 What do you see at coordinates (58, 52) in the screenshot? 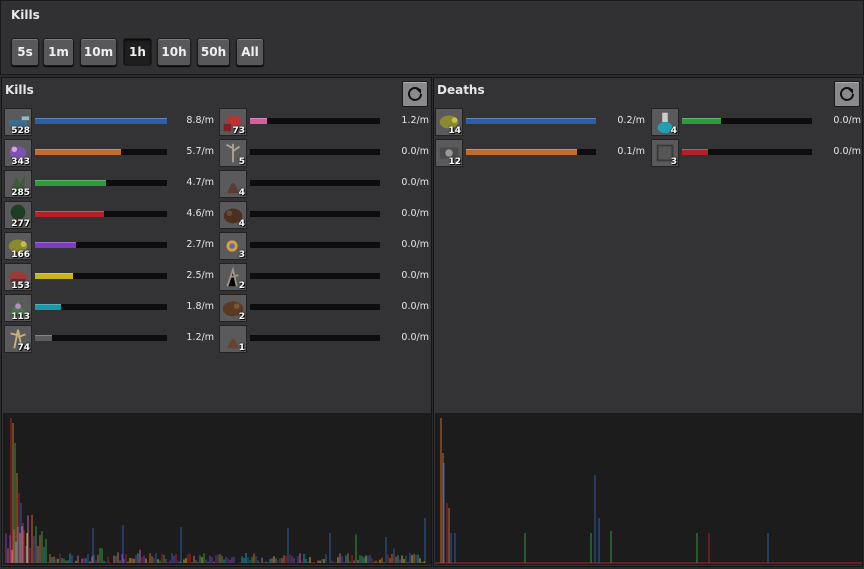
I see `time-button-1m: 1m` at bounding box center [58, 52].